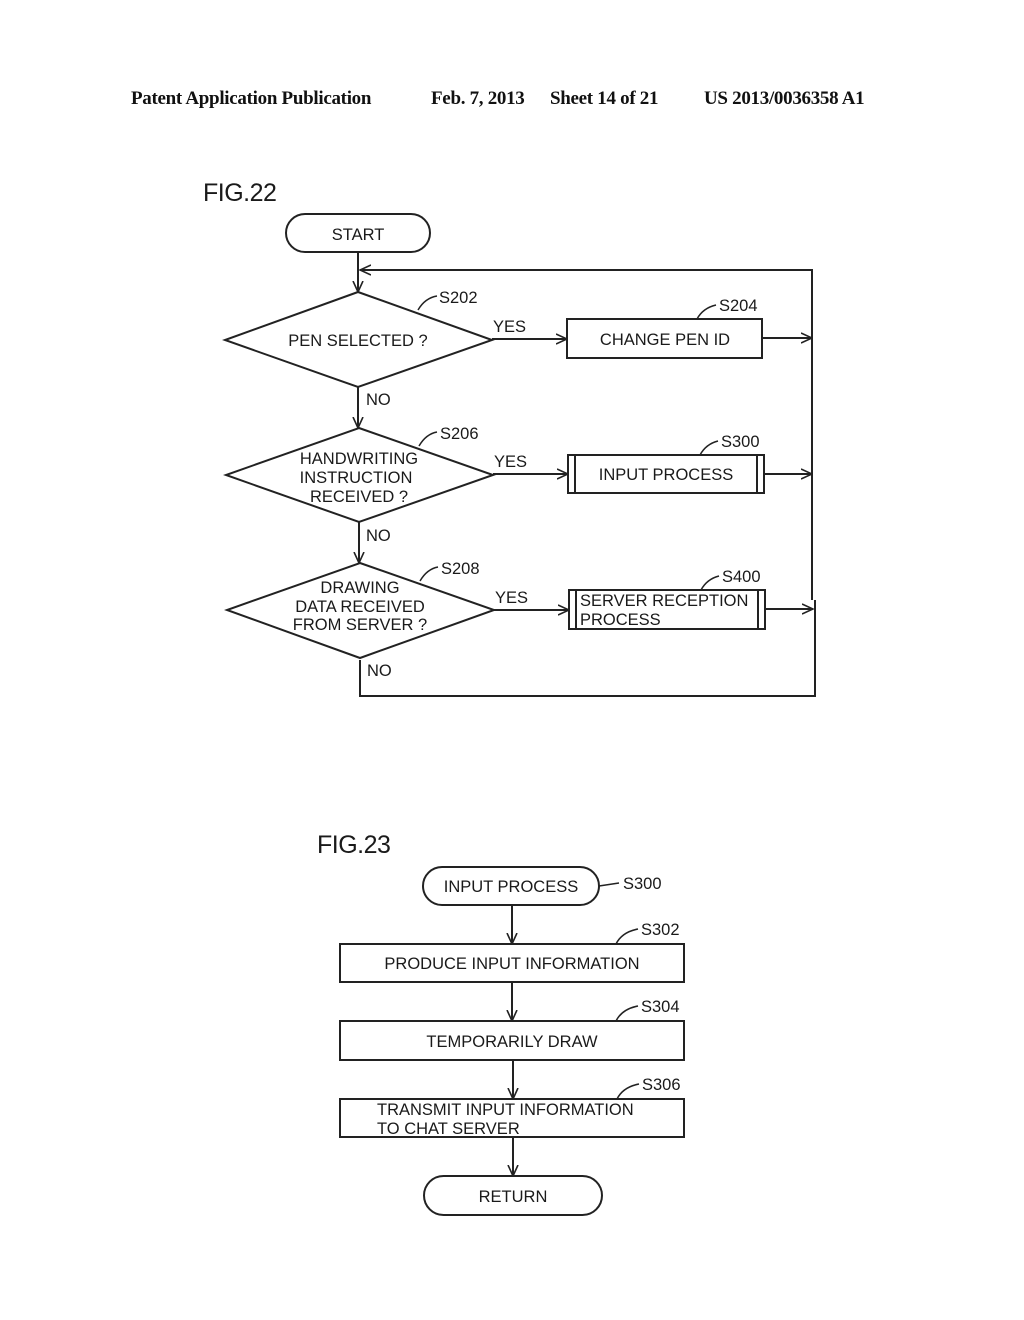  I want to click on s202-leader, so click(427, 303).